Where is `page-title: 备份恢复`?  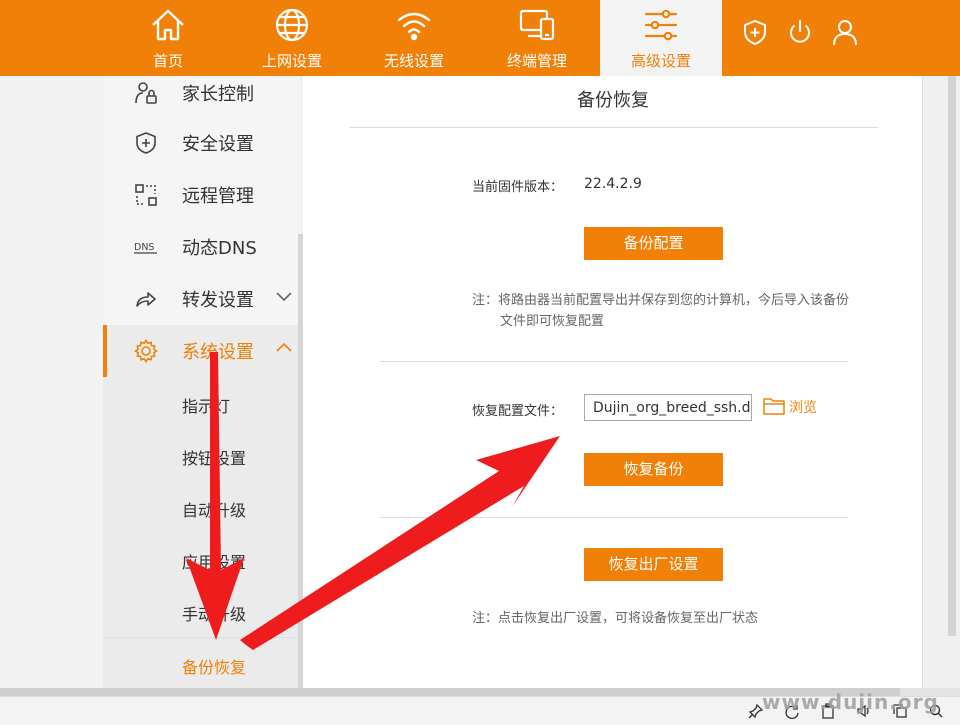 page-title: 备份恢复 is located at coordinates (613, 100).